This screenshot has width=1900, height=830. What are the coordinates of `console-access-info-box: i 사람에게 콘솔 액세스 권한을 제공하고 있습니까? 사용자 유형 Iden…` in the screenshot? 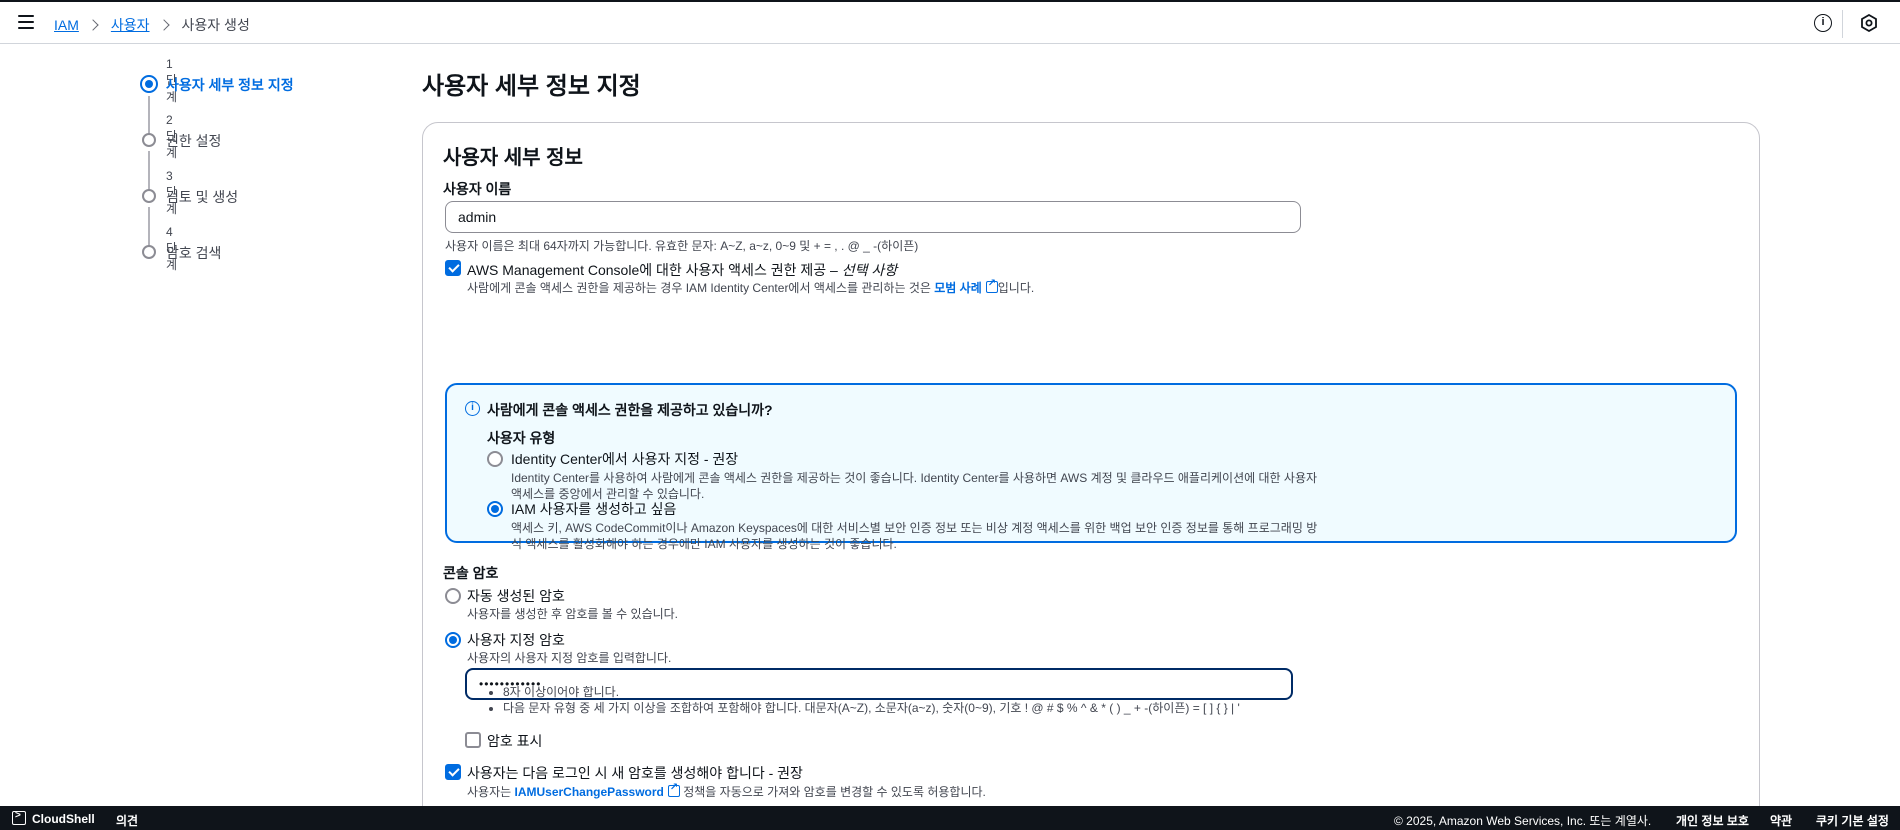 It's located at (1091, 467).